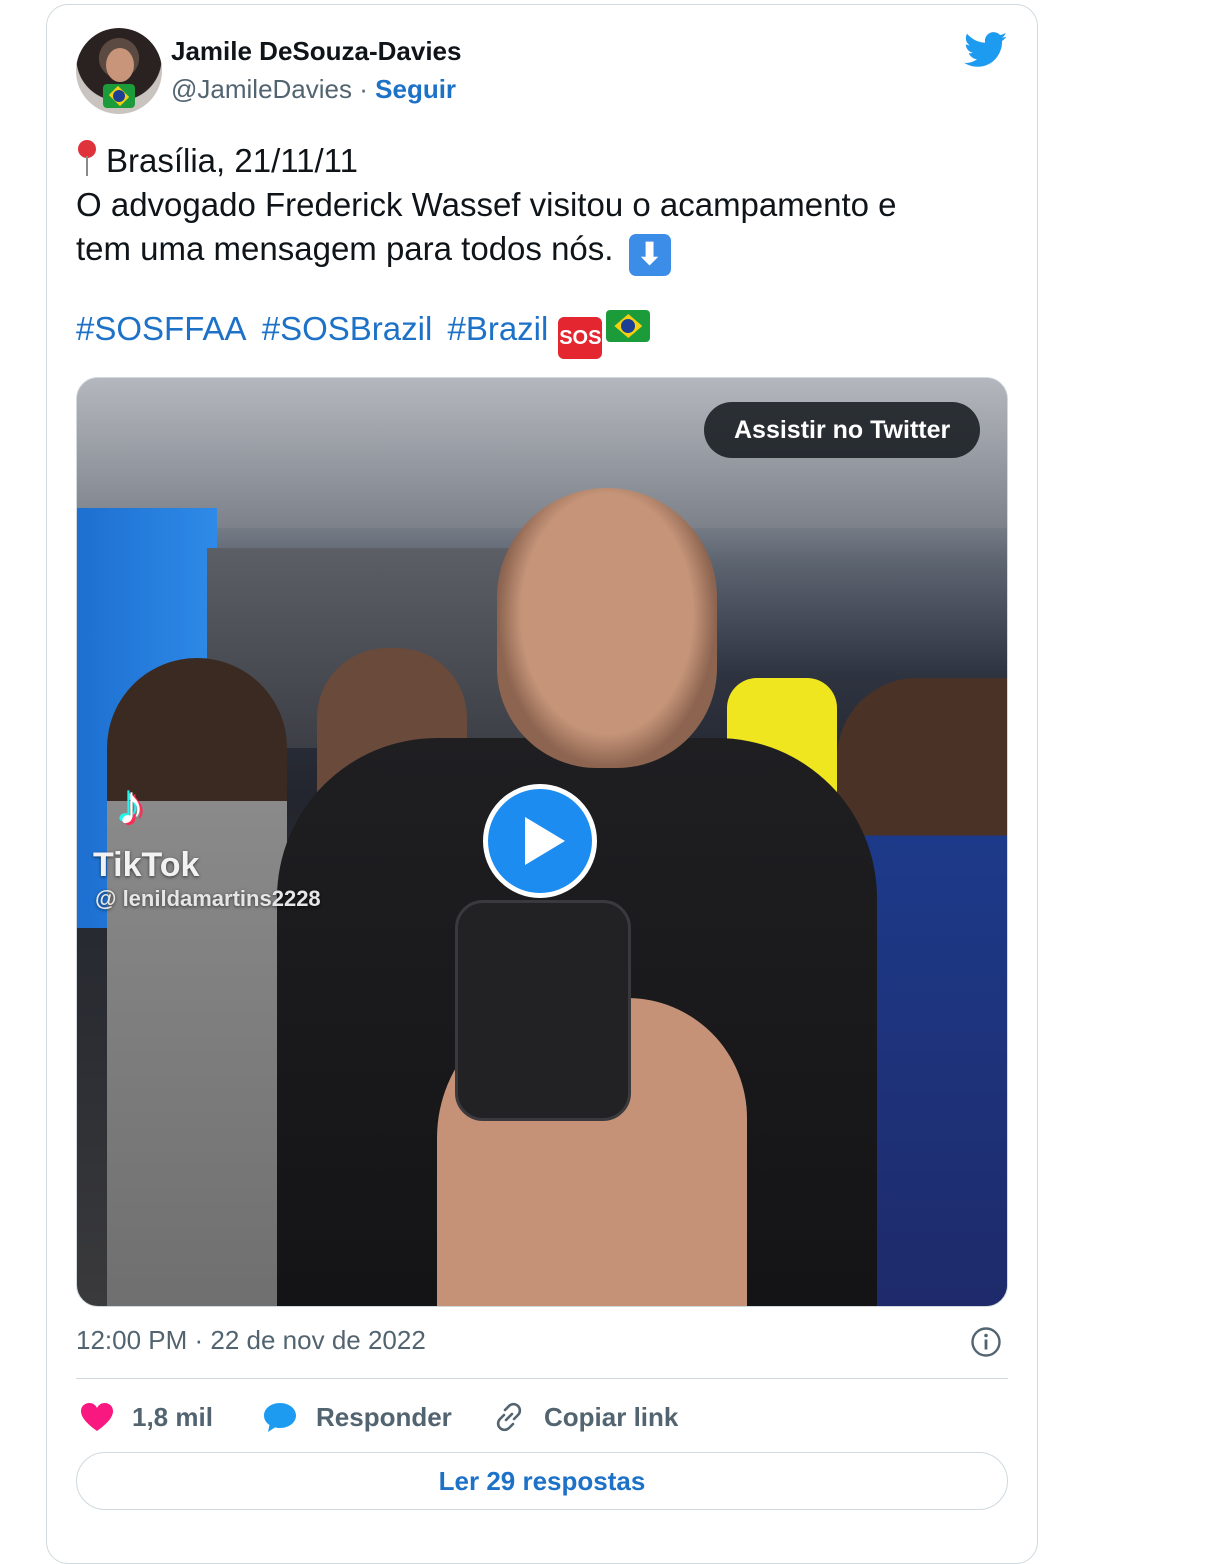 The height and width of the screenshot is (1564, 1229). Describe the element at coordinates (542, 1481) in the screenshot. I see `read-replies-button: Ler 29 respostas` at that location.